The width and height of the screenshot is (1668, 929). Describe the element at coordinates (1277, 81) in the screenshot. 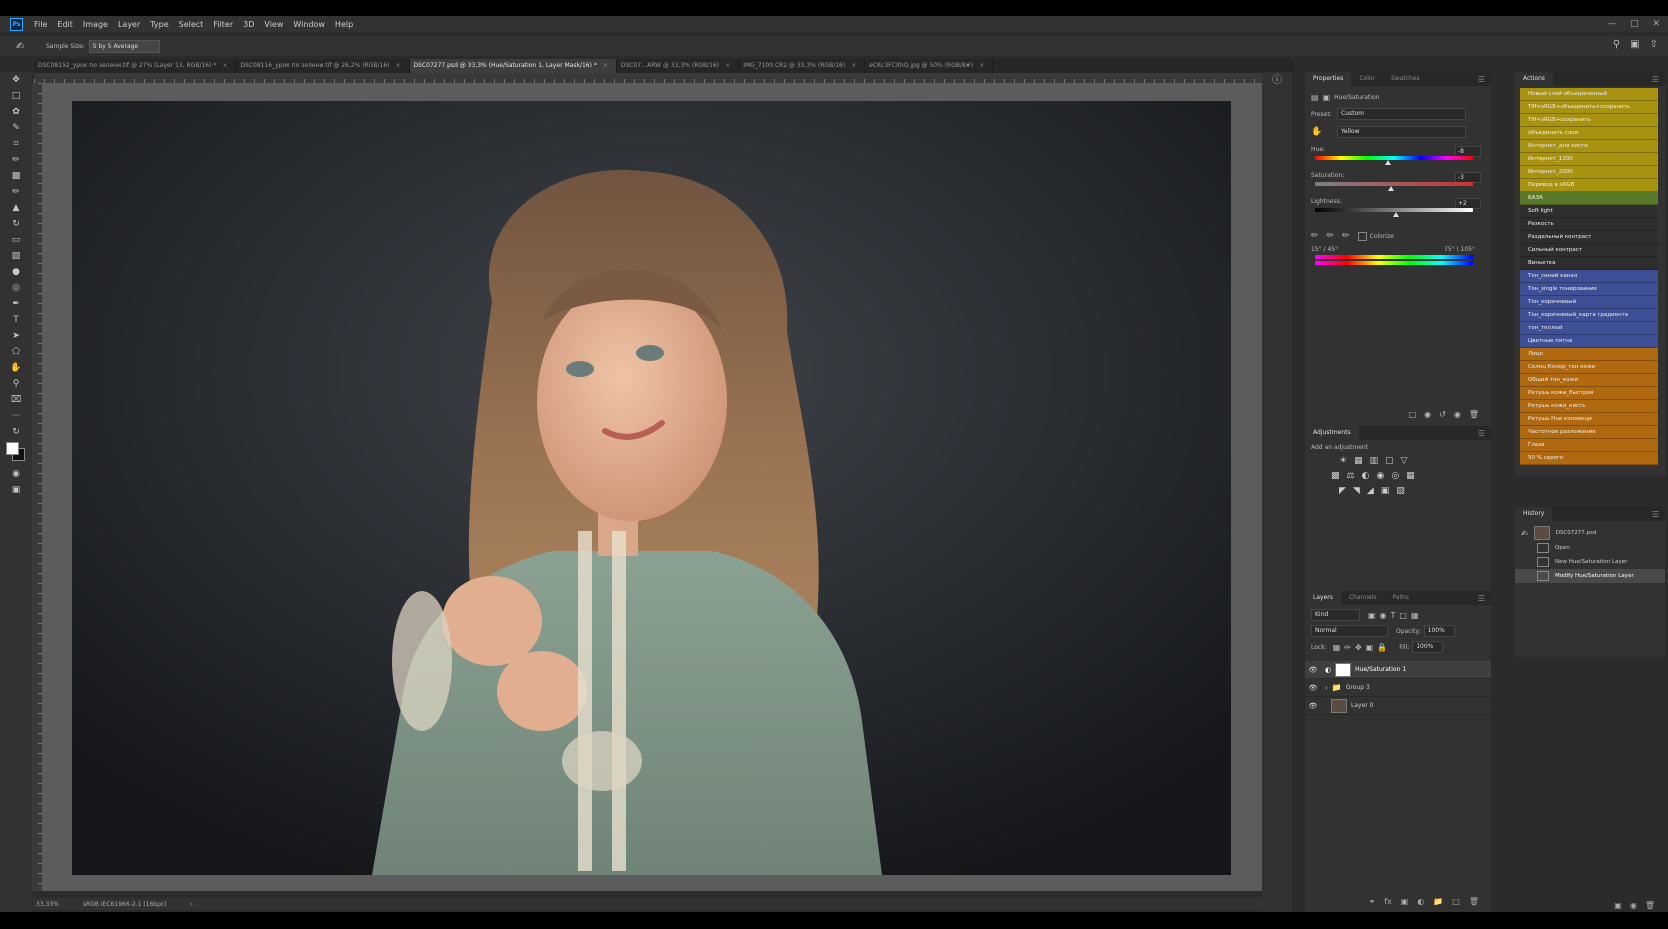

I see `info-icon: ⓘ` at that location.